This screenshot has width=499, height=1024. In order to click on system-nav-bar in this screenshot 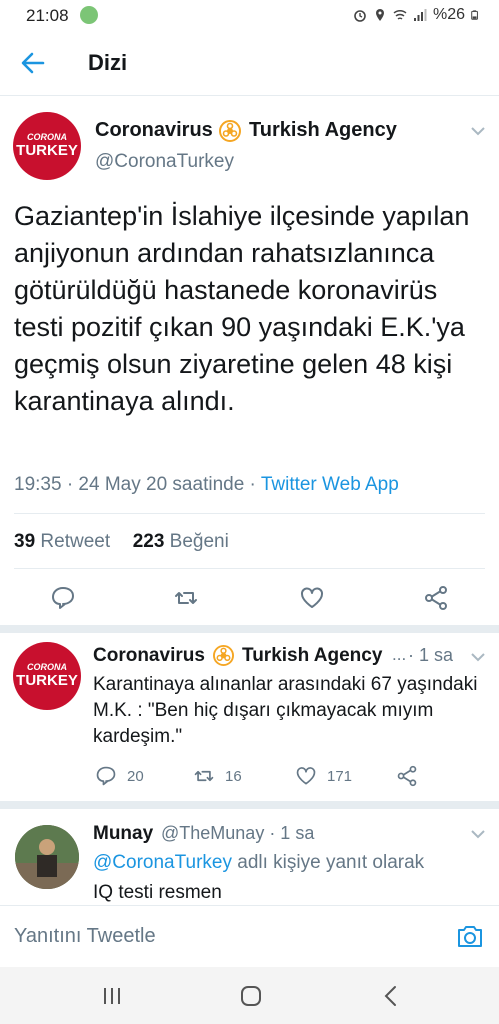, I will do `click(249, 995)`.